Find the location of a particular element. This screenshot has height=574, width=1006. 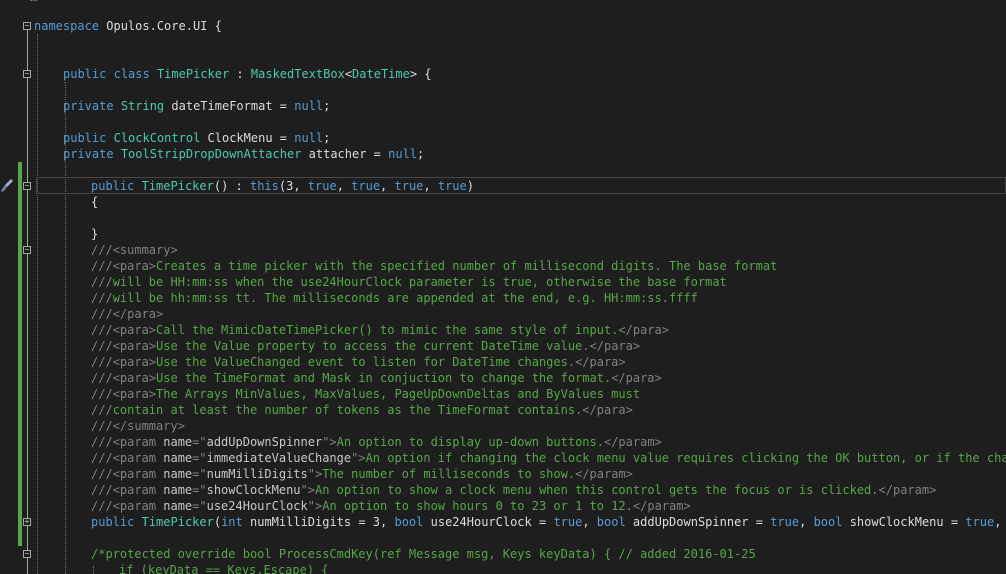

doc-comment-line: ///</para> is located at coordinates (127, 314).